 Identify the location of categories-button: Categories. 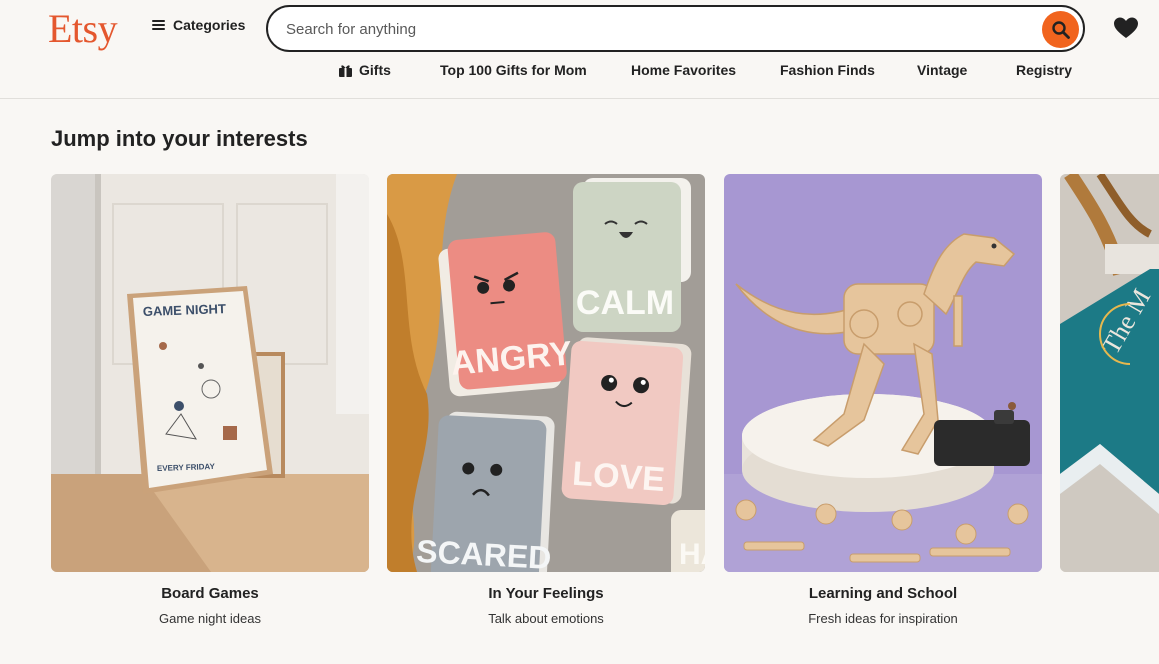
(198, 25).